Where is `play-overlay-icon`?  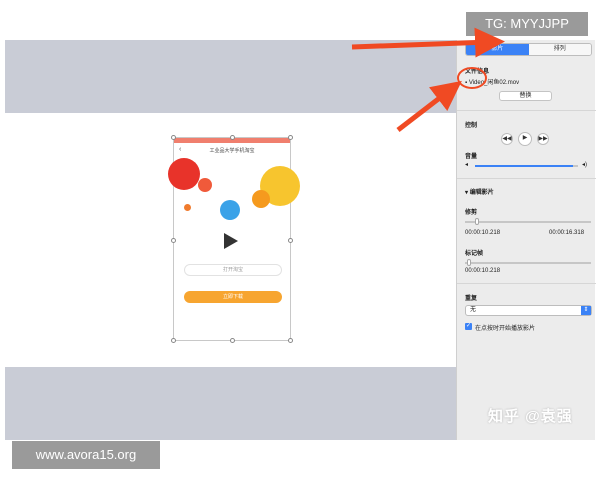
play-overlay-icon is located at coordinates (231, 241).